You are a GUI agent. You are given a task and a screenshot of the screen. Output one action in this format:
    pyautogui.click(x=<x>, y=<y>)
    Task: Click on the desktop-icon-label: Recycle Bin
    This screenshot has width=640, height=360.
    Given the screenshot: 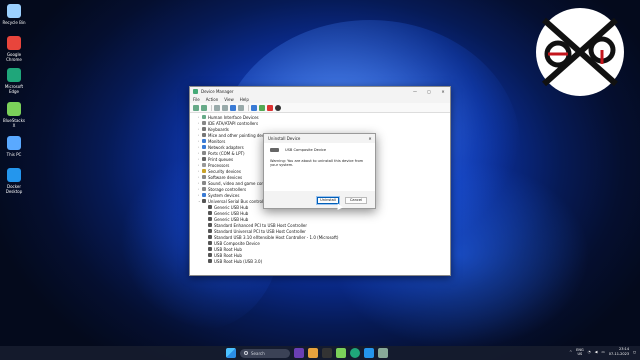 What is the action you would take?
    pyautogui.click(x=14, y=22)
    